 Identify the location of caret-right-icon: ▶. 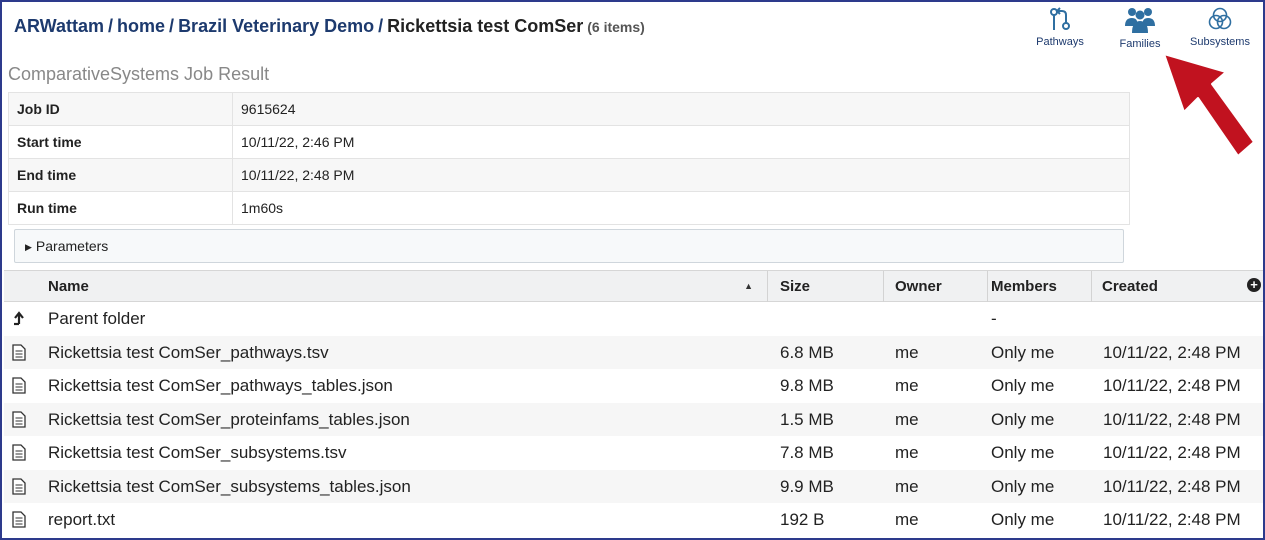
(28, 247).